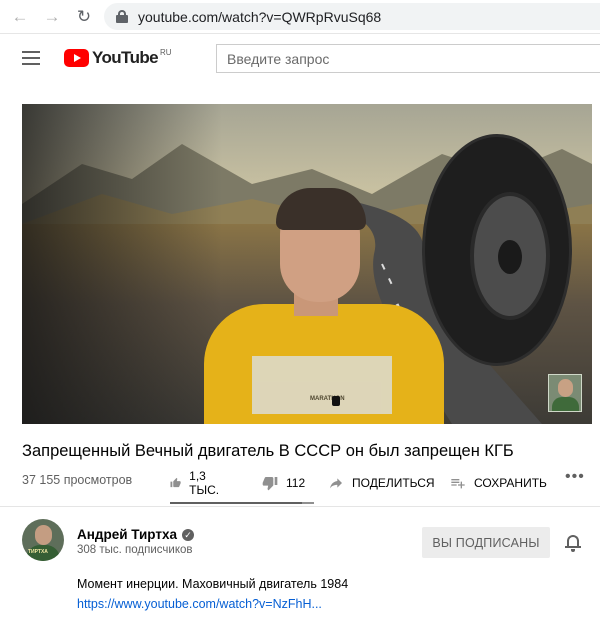 The width and height of the screenshot is (600, 621). What do you see at coordinates (135, 550) in the screenshot?
I see `subscriber-count: 308 тыс. подписчиков` at bounding box center [135, 550].